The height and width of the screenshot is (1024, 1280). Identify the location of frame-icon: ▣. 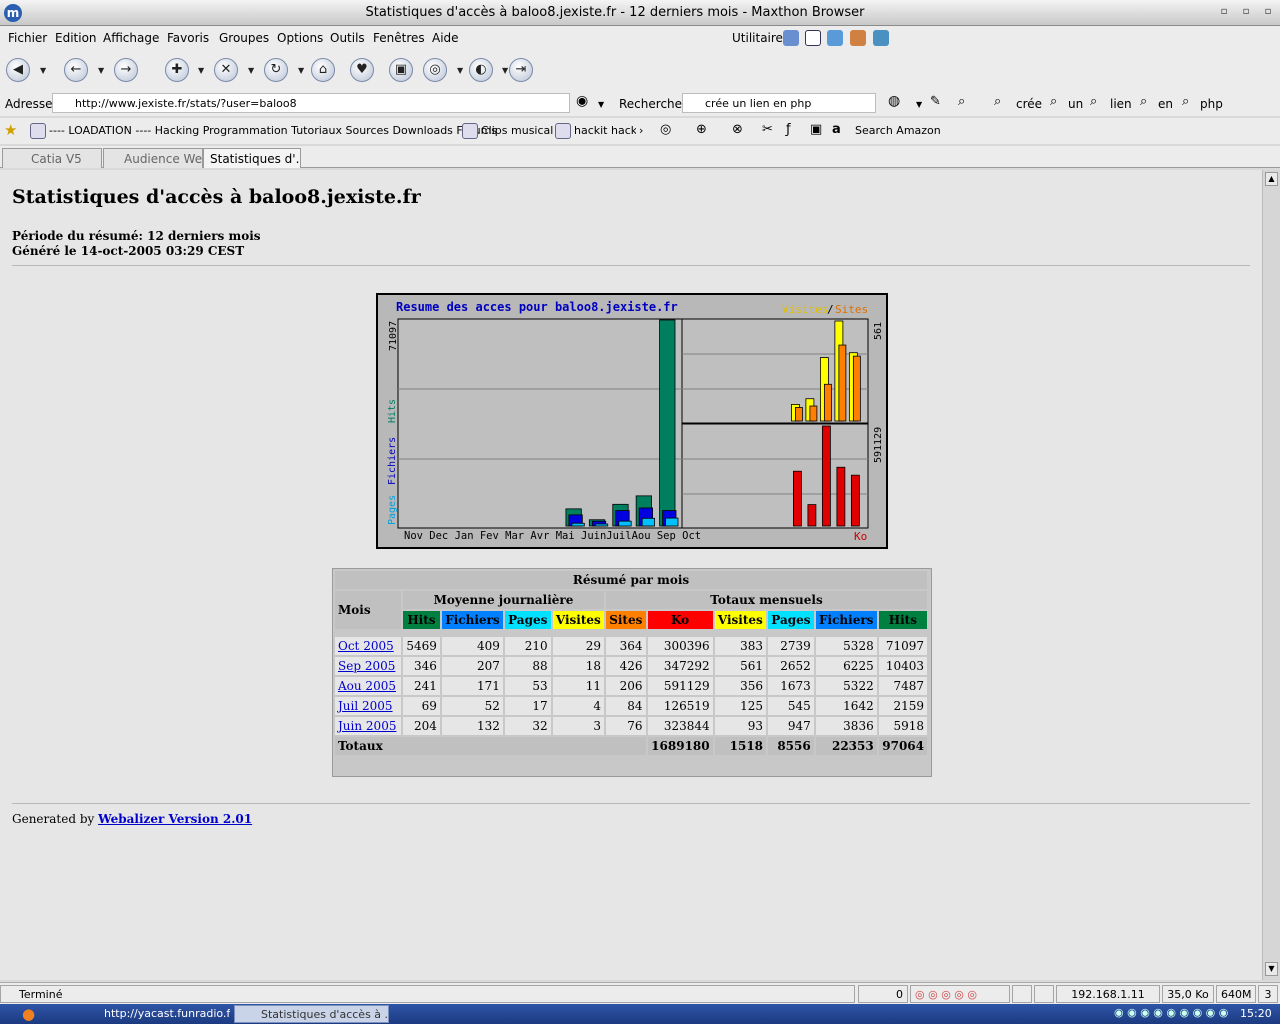
(816, 129).